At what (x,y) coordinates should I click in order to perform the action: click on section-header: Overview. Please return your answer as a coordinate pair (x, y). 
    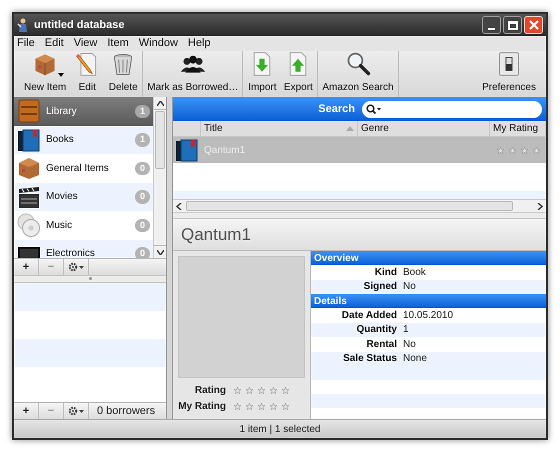
    Looking at the image, I should click on (428, 258).